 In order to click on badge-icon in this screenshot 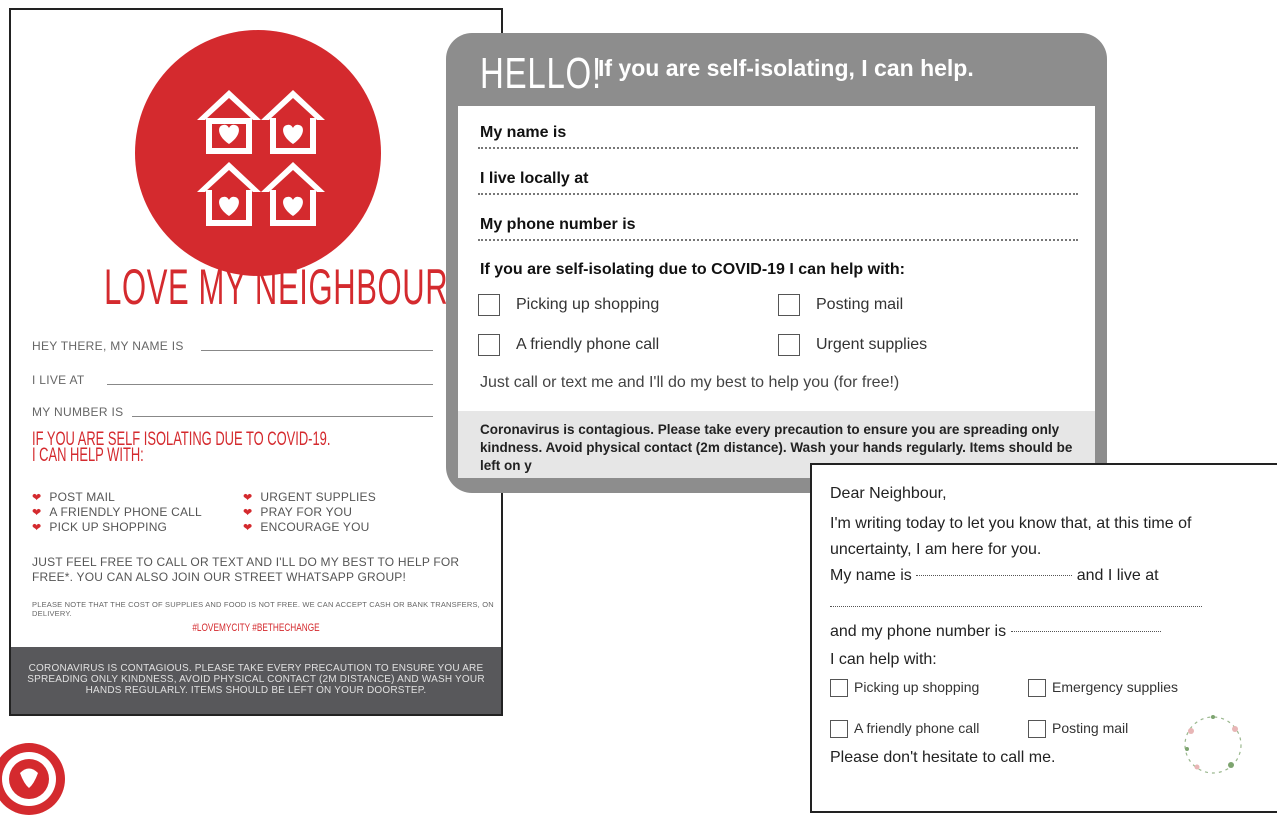, I will do `click(32, 779)`.